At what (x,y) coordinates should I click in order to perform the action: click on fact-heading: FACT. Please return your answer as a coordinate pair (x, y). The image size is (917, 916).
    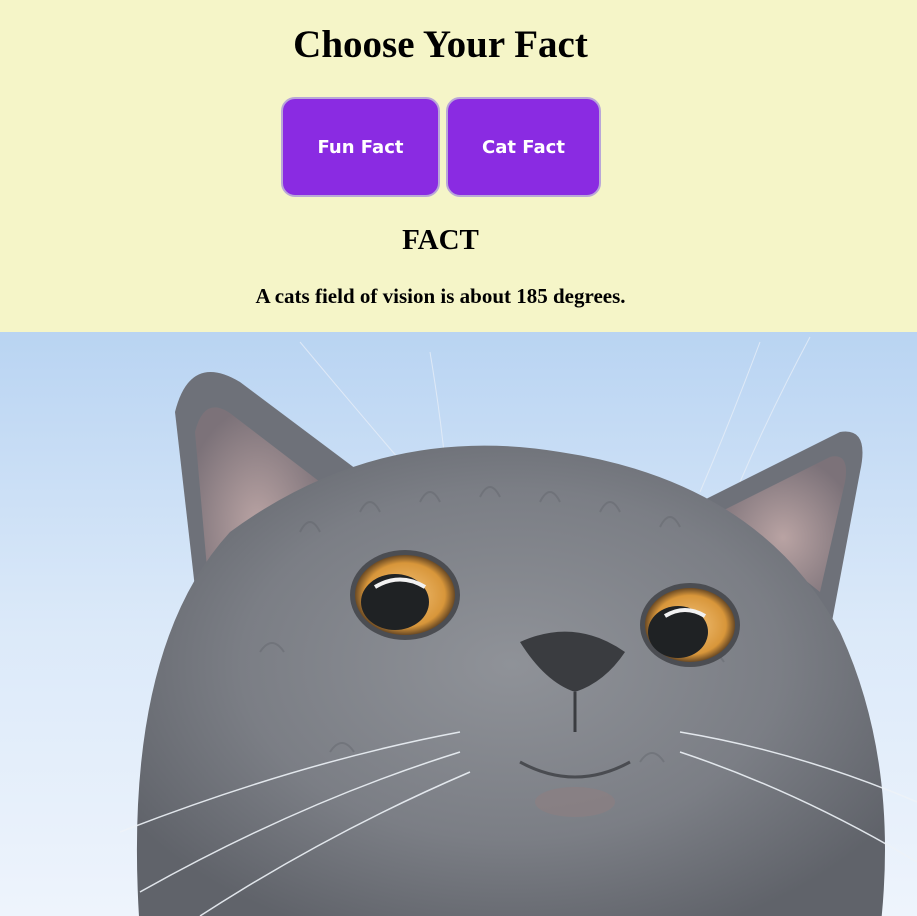
    Looking at the image, I should click on (440, 240).